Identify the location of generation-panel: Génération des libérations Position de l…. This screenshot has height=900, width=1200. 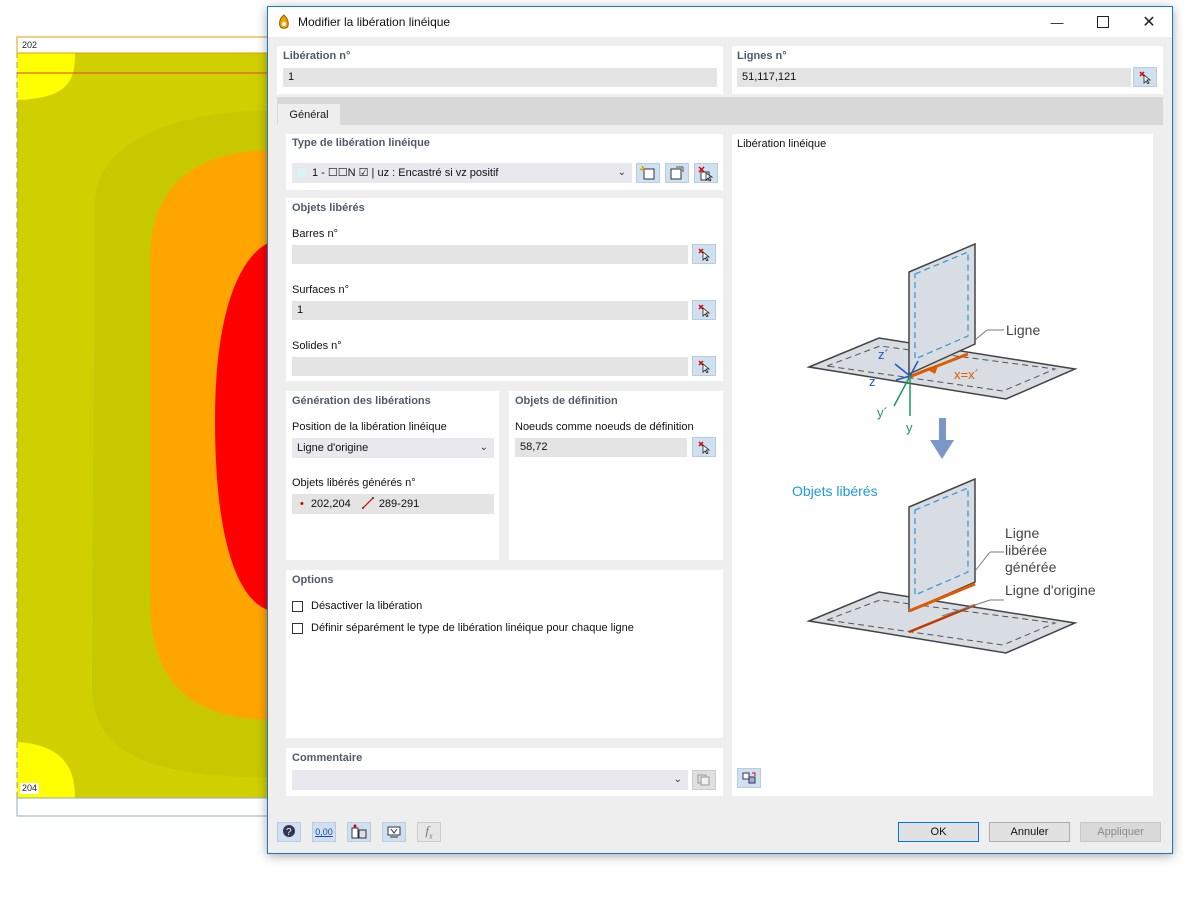
(392, 475).